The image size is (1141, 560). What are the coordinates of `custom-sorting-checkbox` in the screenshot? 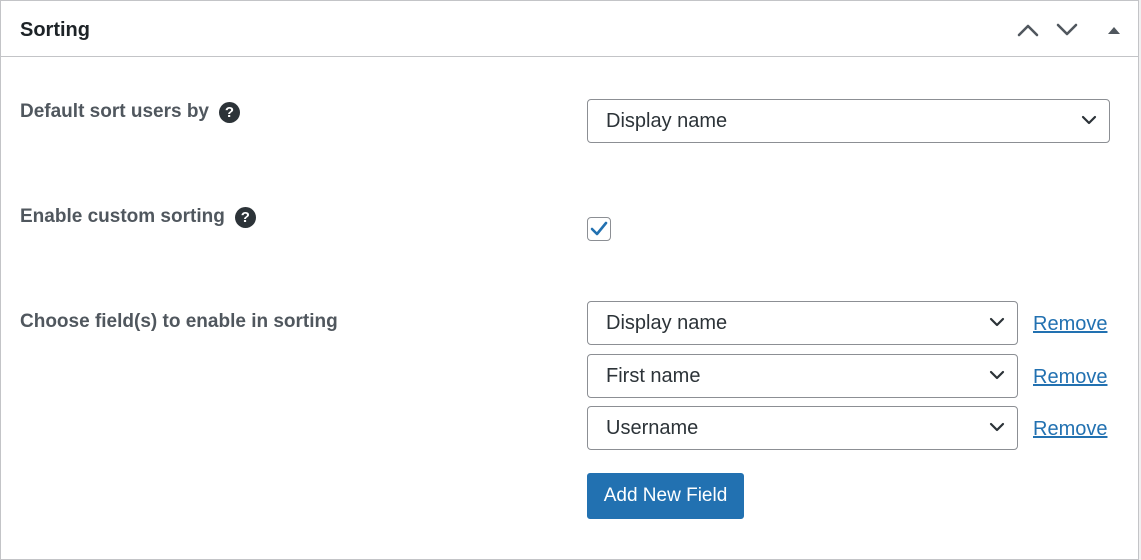 It's located at (599, 229).